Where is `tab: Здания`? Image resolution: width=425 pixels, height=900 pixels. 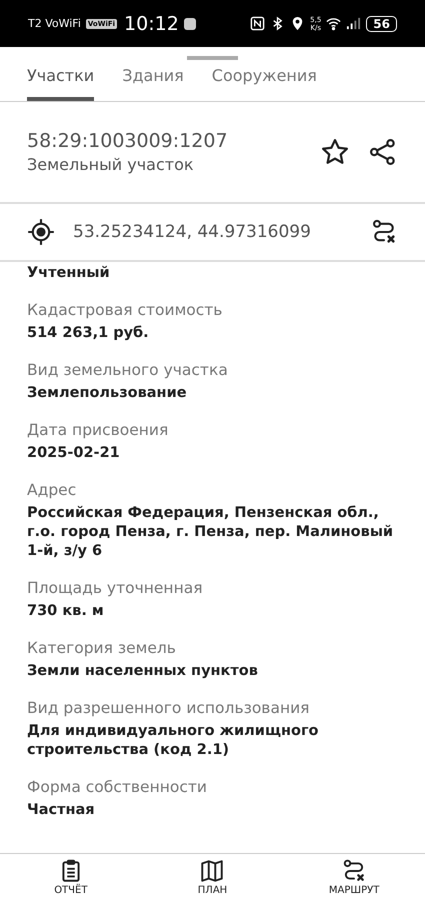
tab: Здания is located at coordinates (153, 80).